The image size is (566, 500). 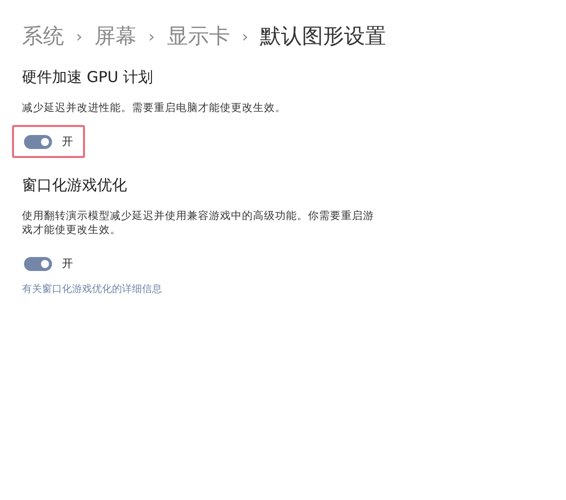 What do you see at coordinates (283, 289) in the screenshot?
I see `details-link: 有关窗口化游戏优化的详细信息` at bounding box center [283, 289].